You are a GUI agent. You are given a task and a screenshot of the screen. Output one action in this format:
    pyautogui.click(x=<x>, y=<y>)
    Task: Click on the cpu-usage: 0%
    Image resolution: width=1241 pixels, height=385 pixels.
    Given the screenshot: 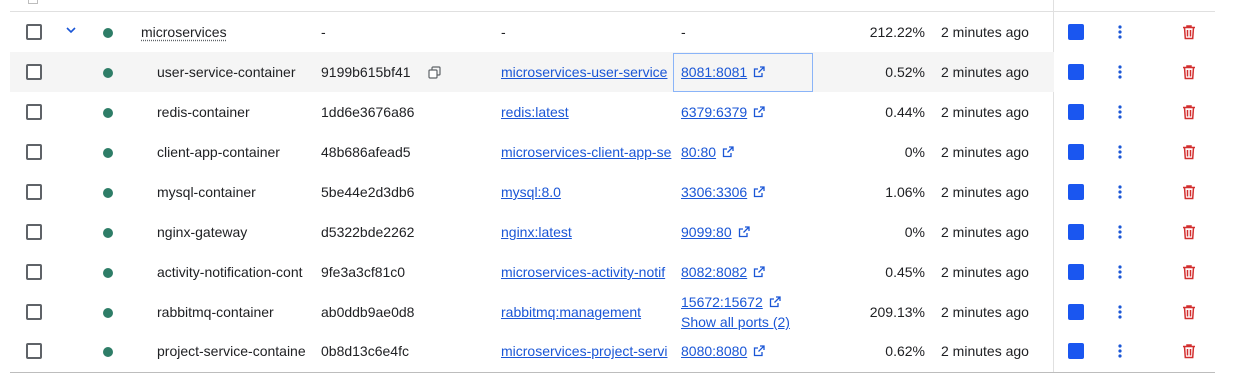 What is the action you would take?
    pyautogui.click(x=914, y=232)
    